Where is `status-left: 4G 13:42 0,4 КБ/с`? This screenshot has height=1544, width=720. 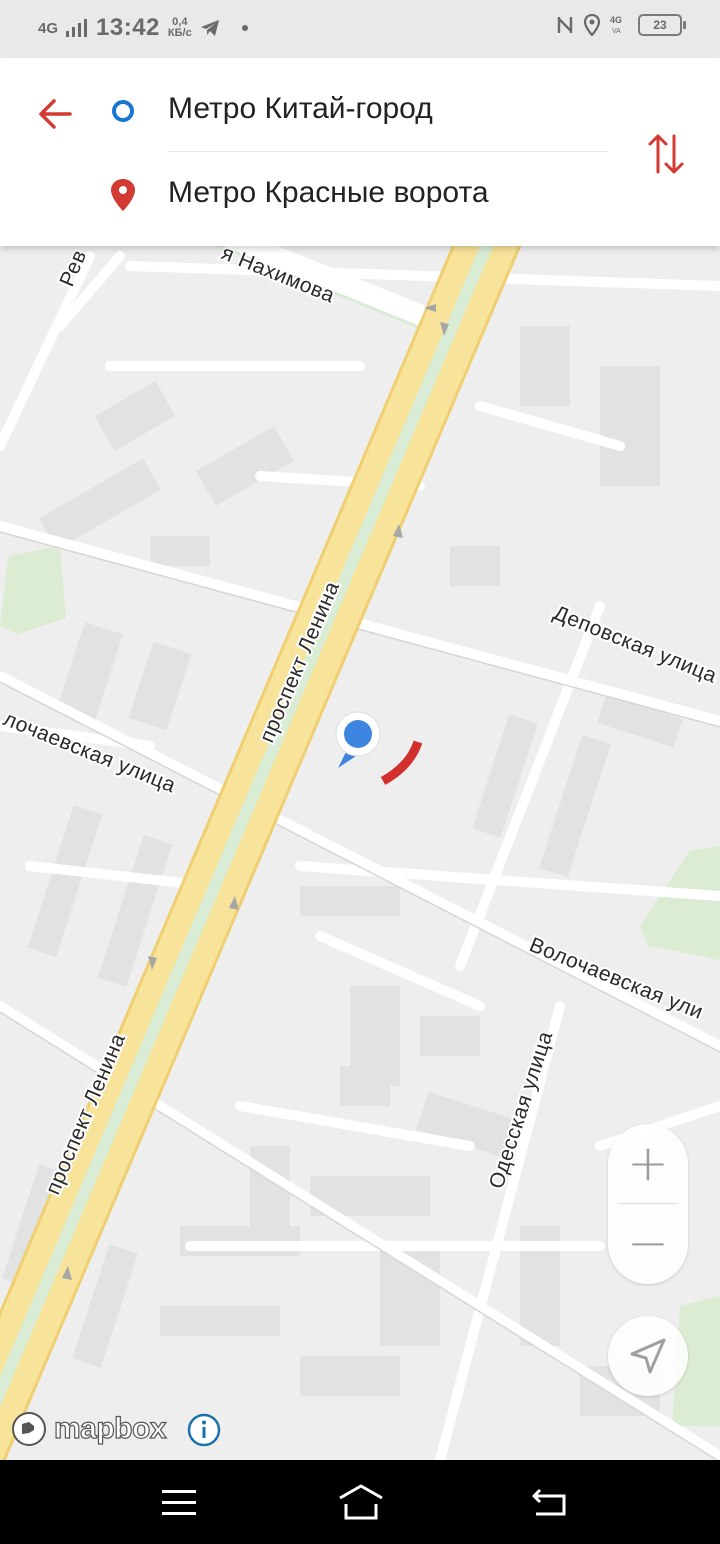 status-left: 4G 13:42 0,4 КБ/с is located at coordinates (143, 28).